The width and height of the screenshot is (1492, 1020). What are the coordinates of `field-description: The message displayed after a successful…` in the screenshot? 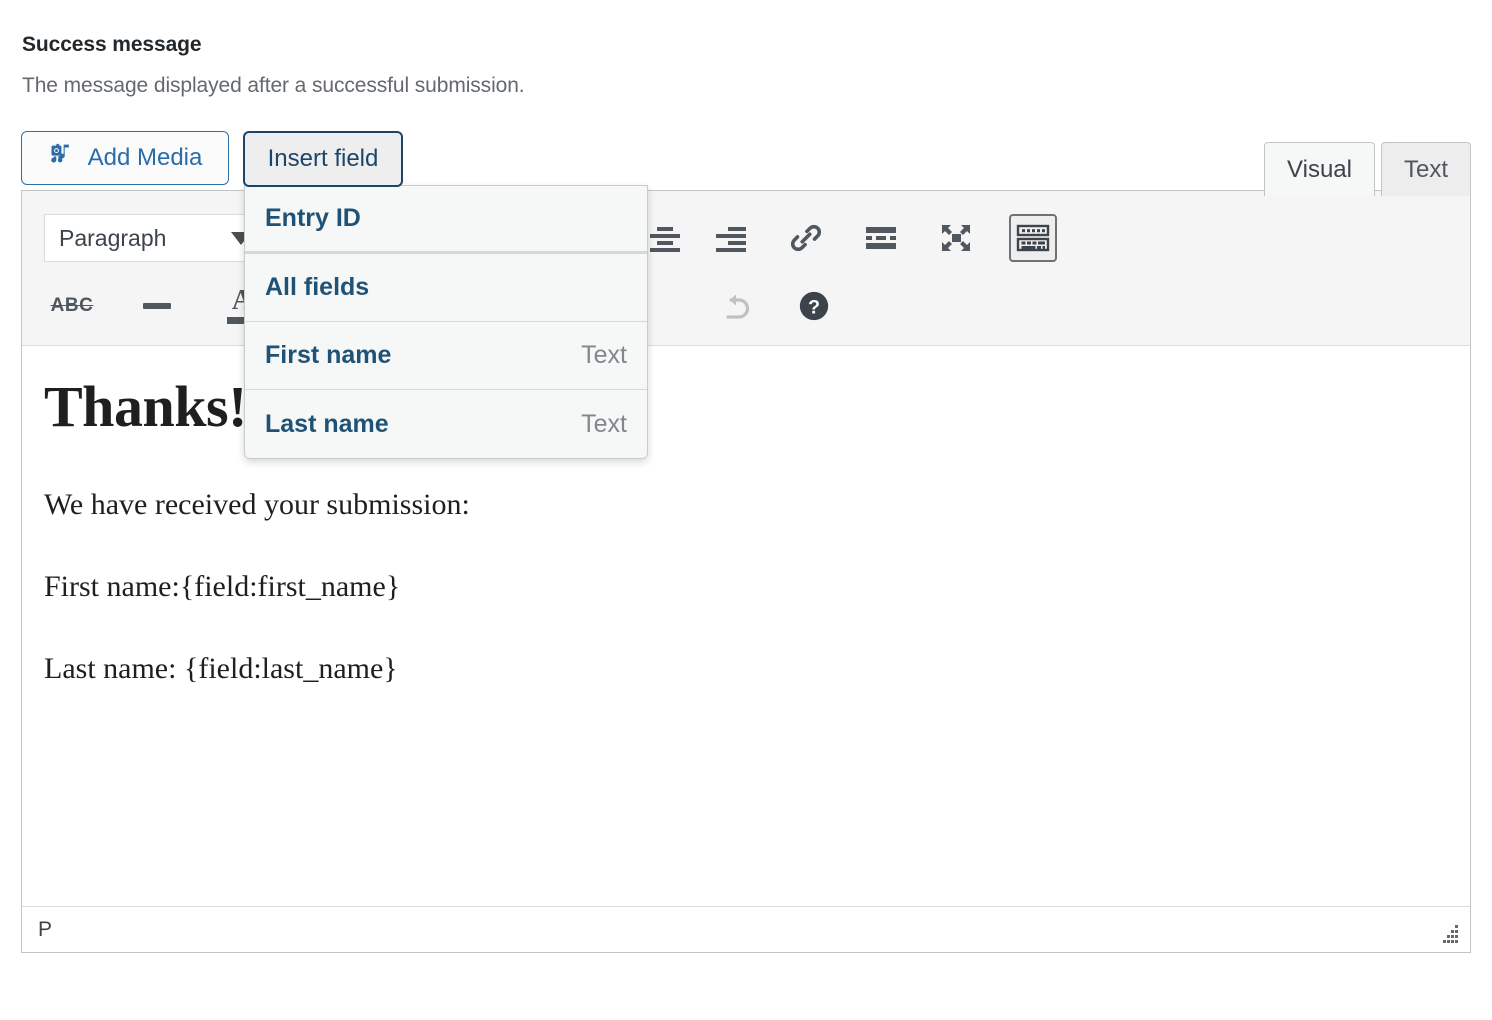 It's located at (273, 85).